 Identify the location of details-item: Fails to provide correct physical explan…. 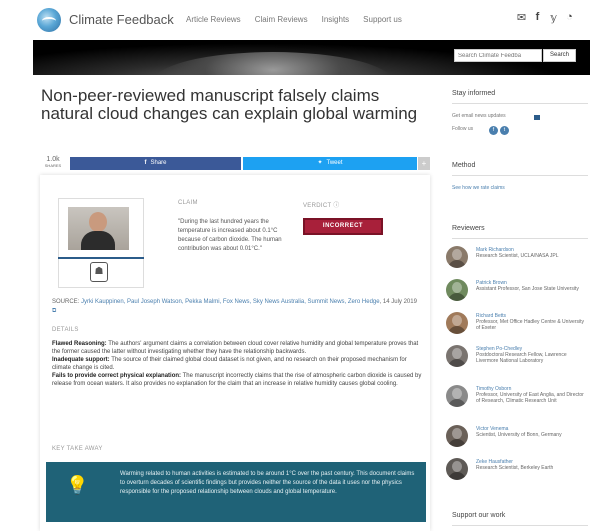
(237, 380).